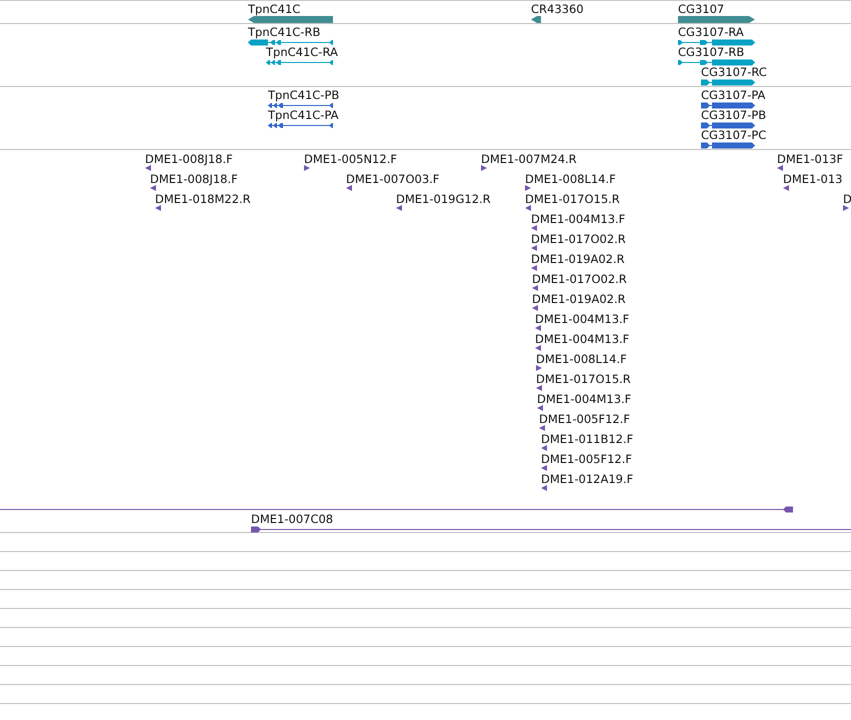 This screenshot has width=851, height=720. Describe the element at coordinates (292, 519) in the screenshot. I see `feature-label: DME1-007C08` at that location.